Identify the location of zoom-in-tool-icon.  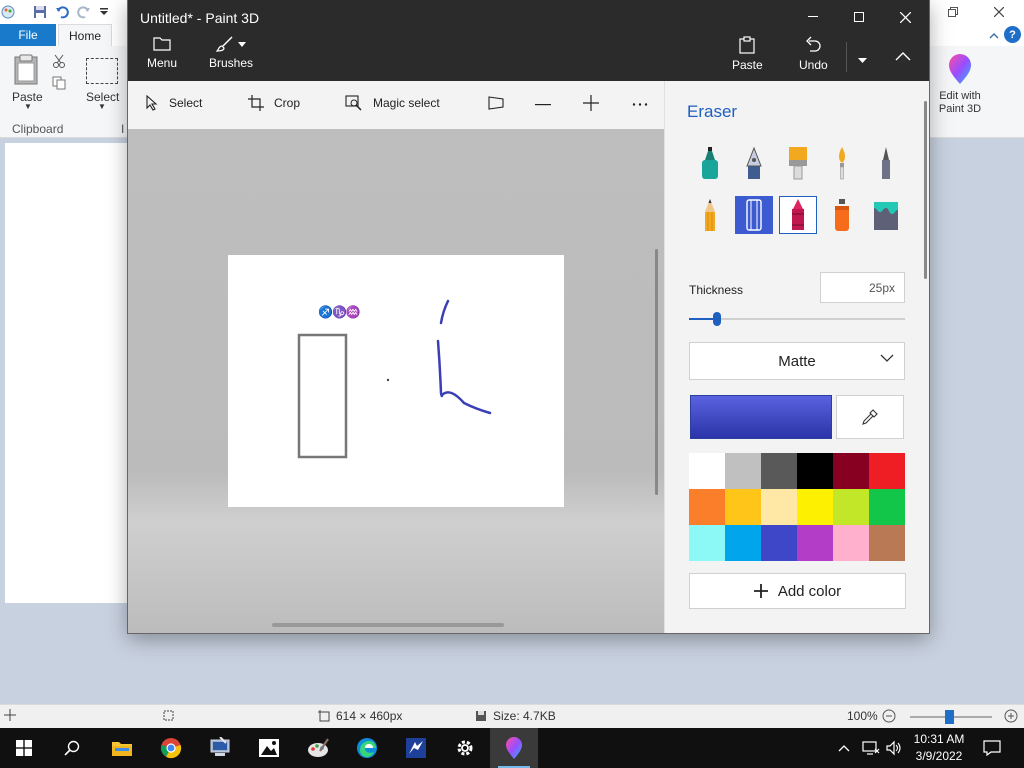
(591, 103).